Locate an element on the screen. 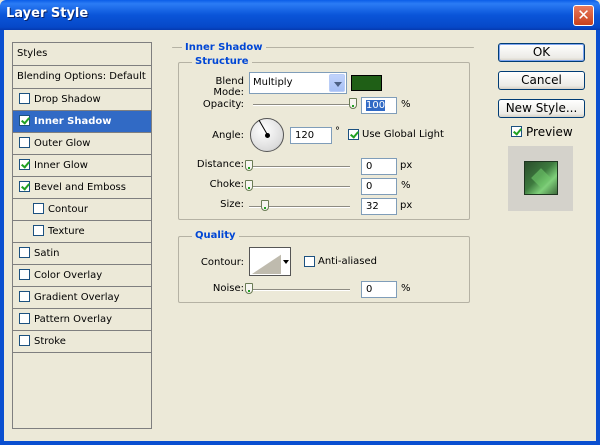 The width and height of the screenshot is (600, 445). distance-slider-thumb is located at coordinates (249, 165).